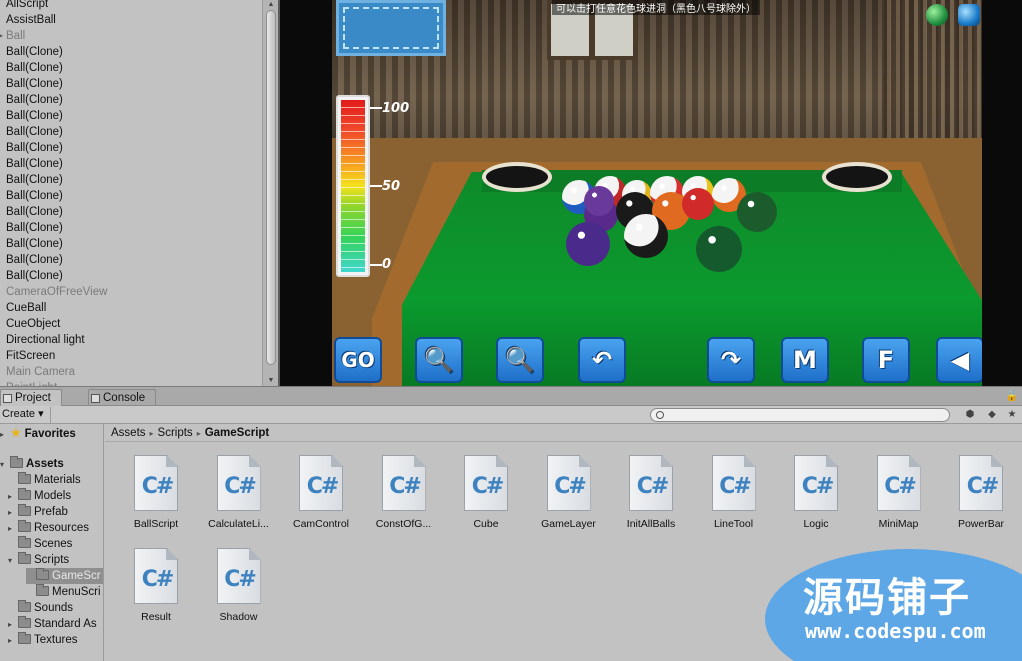  I want to click on csharp-script-icon: C#, so click(156, 576).